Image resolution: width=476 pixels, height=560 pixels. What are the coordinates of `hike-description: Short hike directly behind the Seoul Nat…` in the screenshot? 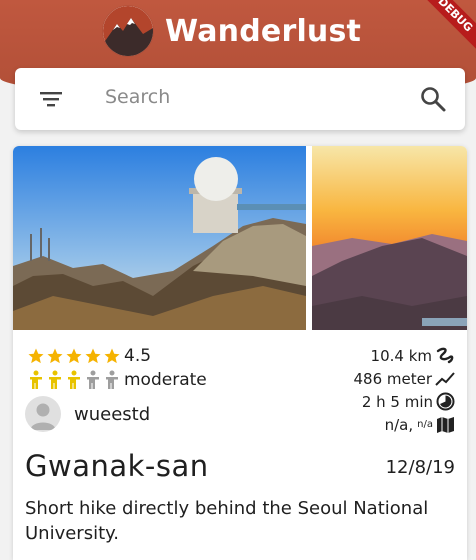 It's located at (227, 521).